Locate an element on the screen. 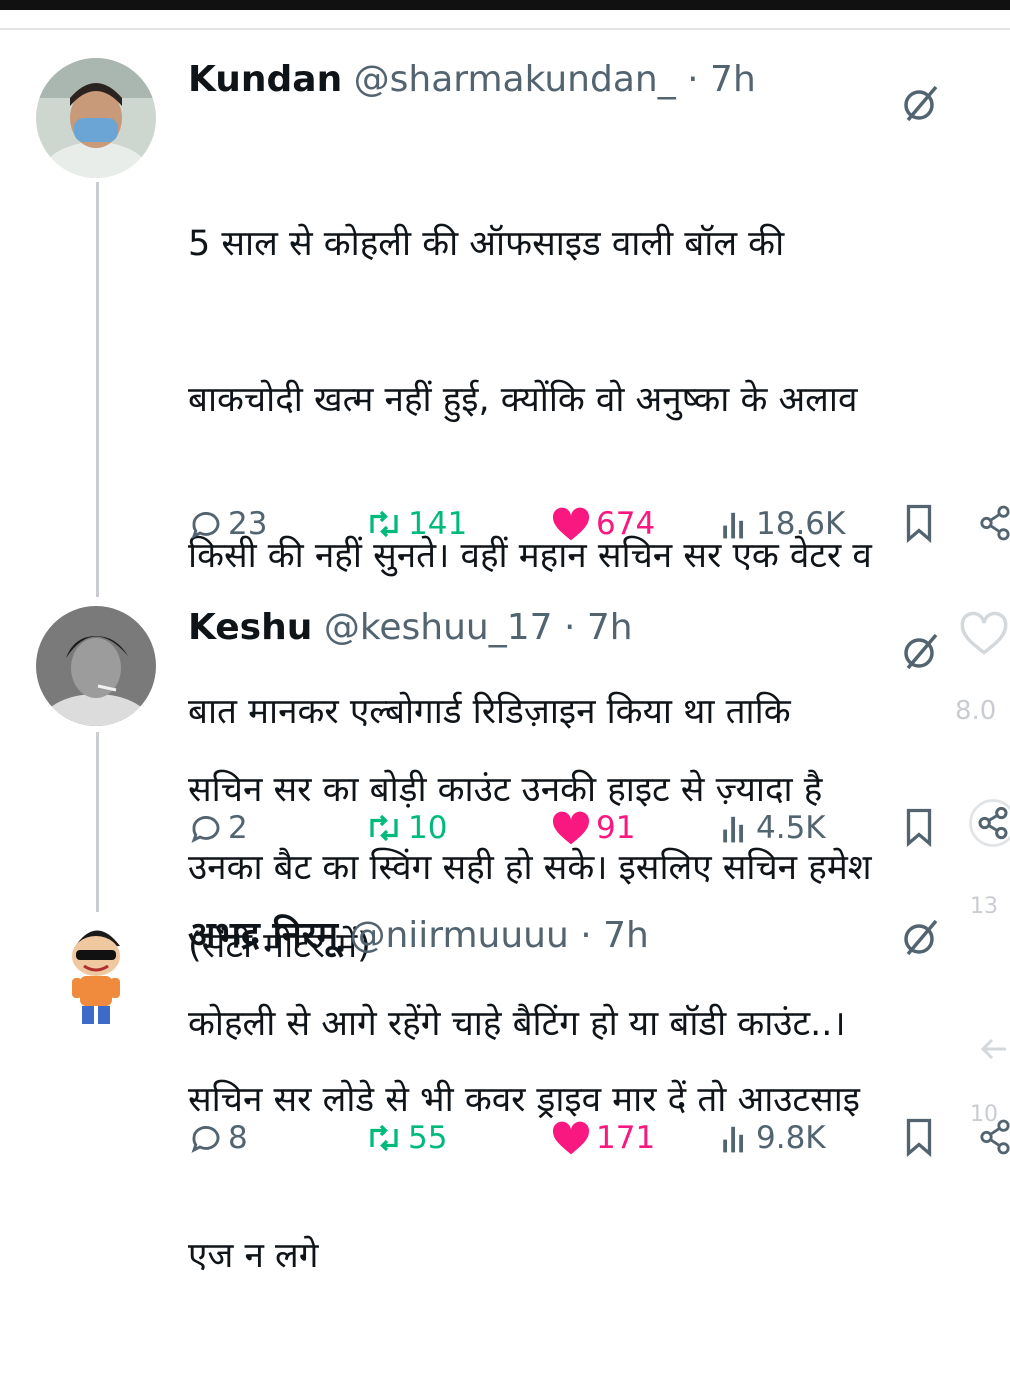 This screenshot has width=1010, height=1386. display-name: अभद्र निरमू is located at coordinates (263, 935).